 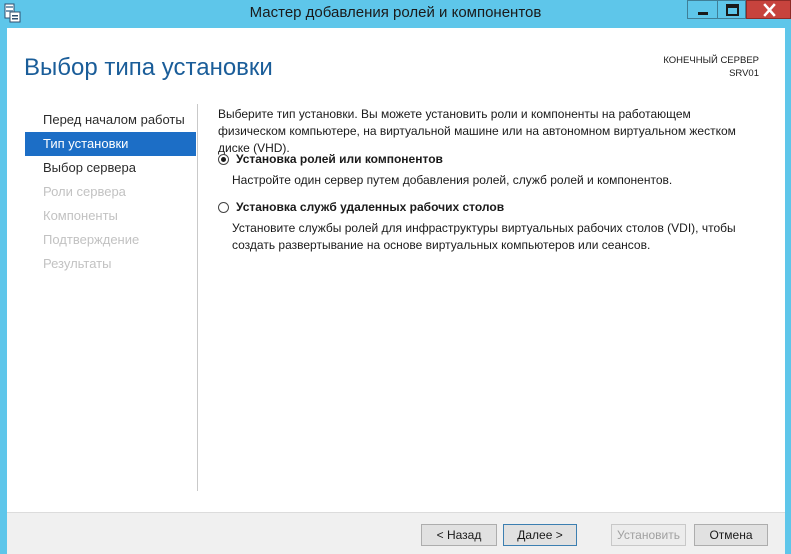 What do you see at coordinates (110, 144) in the screenshot?
I see `nav-item-installation-type: Тип установки` at bounding box center [110, 144].